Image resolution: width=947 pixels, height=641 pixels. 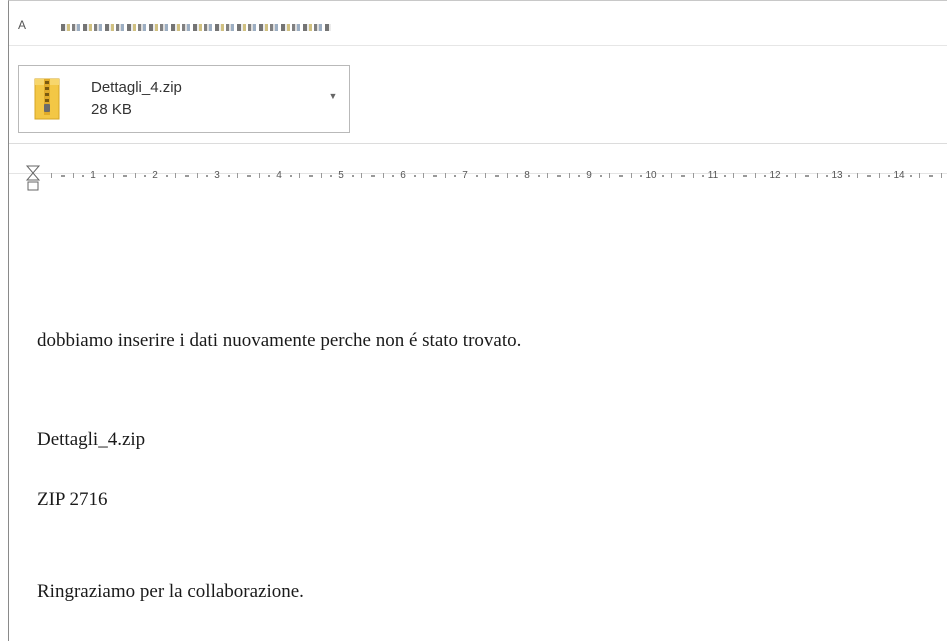 I want to click on to-label: A, so click(x=22, y=25).